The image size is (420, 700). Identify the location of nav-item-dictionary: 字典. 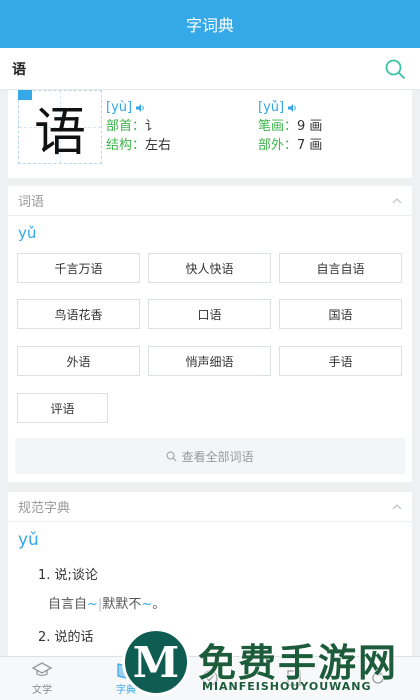
(126, 678).